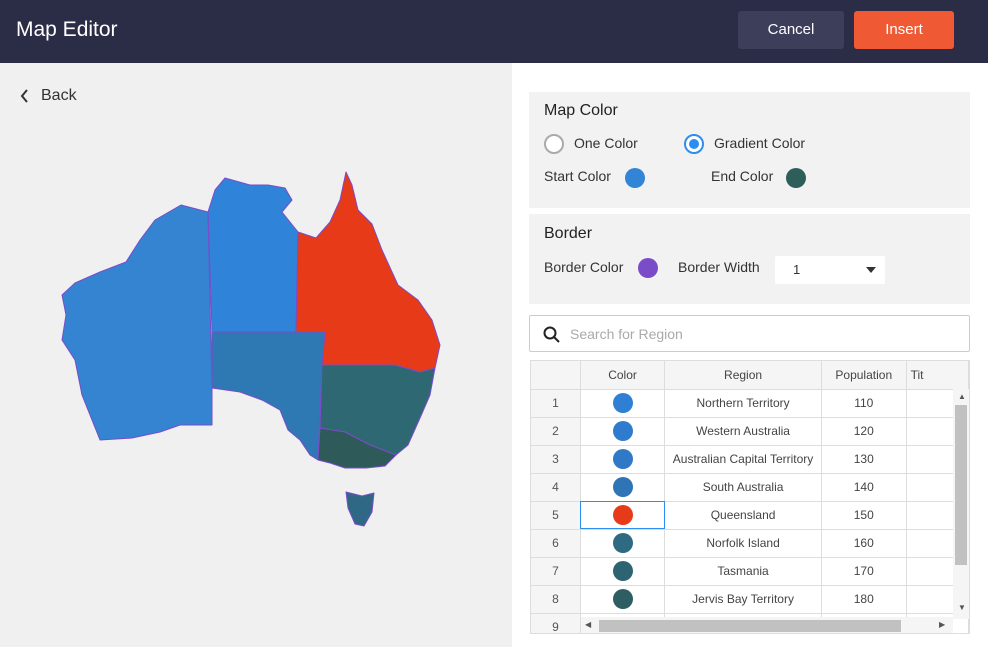 This screenshot has height=647, width=988. What do you see at coordinates (864, 375) in the screenshot?
I see `column-header-population: Population` at bounding box center [864, 375].